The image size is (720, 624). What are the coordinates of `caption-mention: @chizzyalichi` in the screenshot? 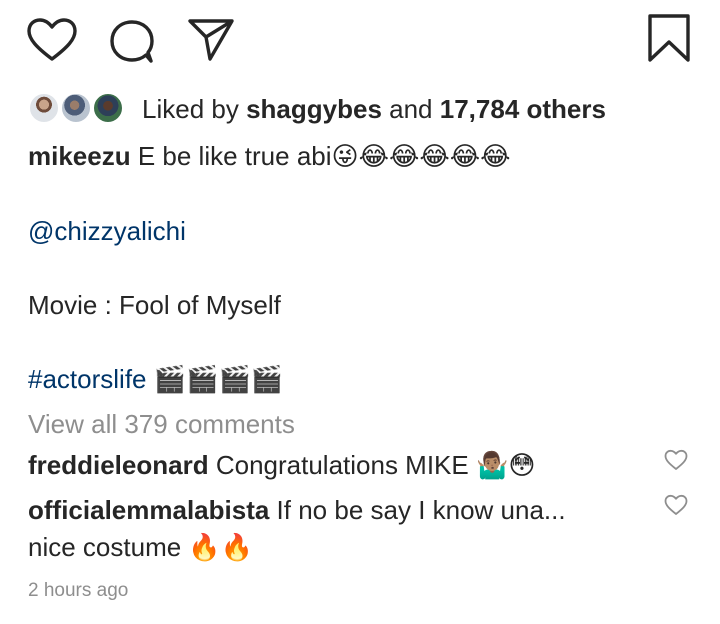 It's located at (107, 231).